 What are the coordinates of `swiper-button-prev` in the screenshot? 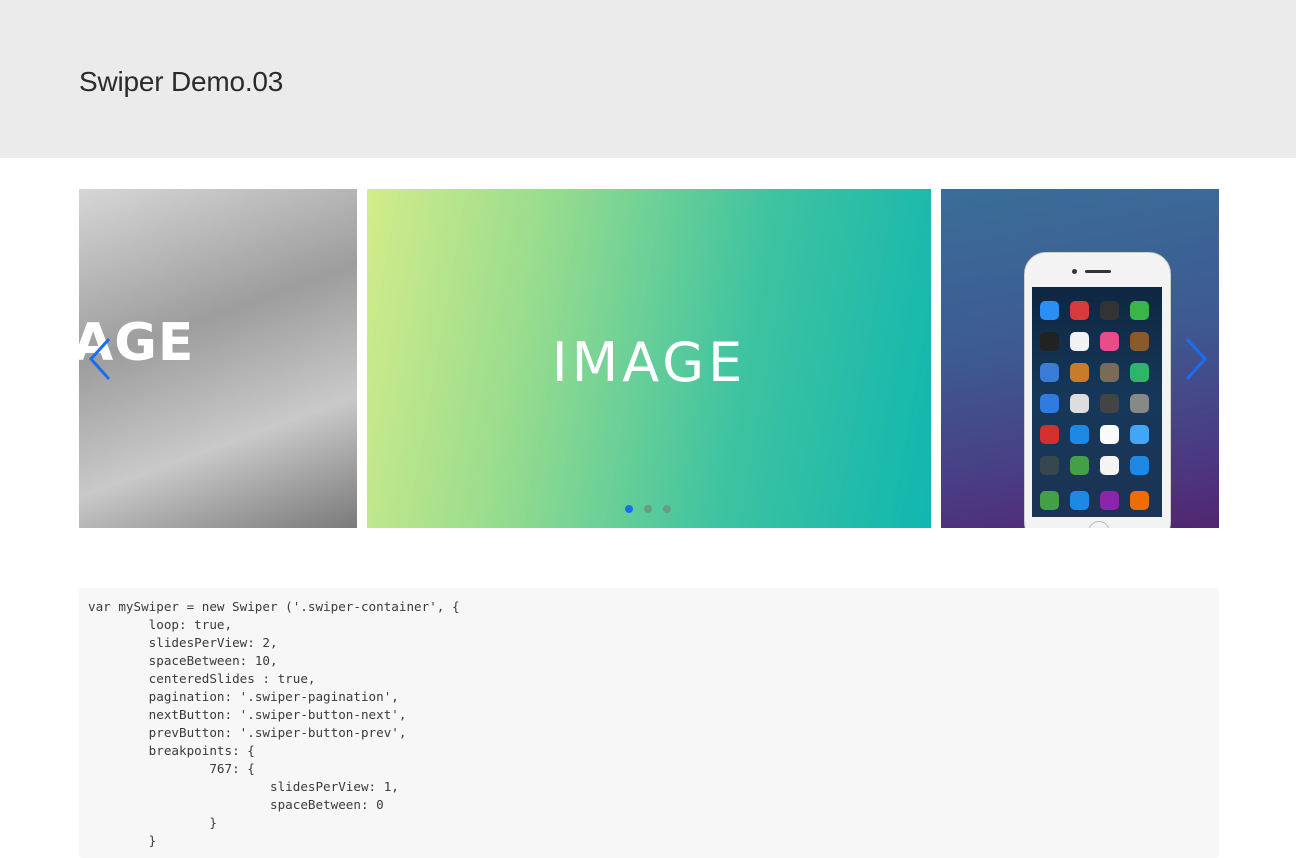 It's located at (100, 359).